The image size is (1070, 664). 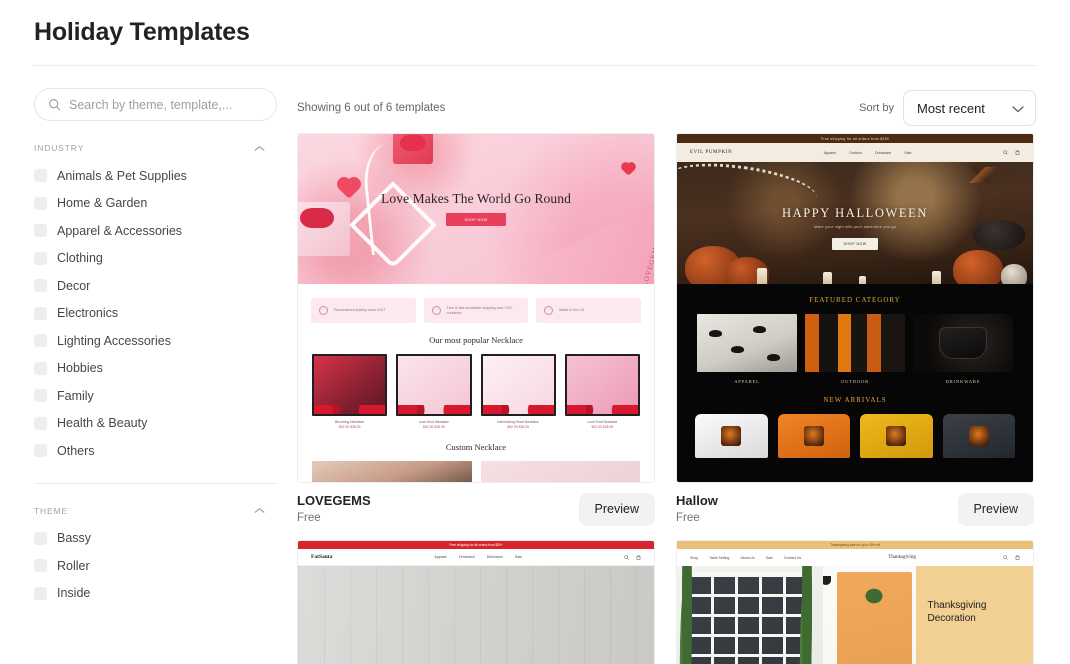 What do you see at coordinates (334, 509) in the screenshot?
I see `template-meta: LOVEGEMS Free` at bounding box center [334, 509].